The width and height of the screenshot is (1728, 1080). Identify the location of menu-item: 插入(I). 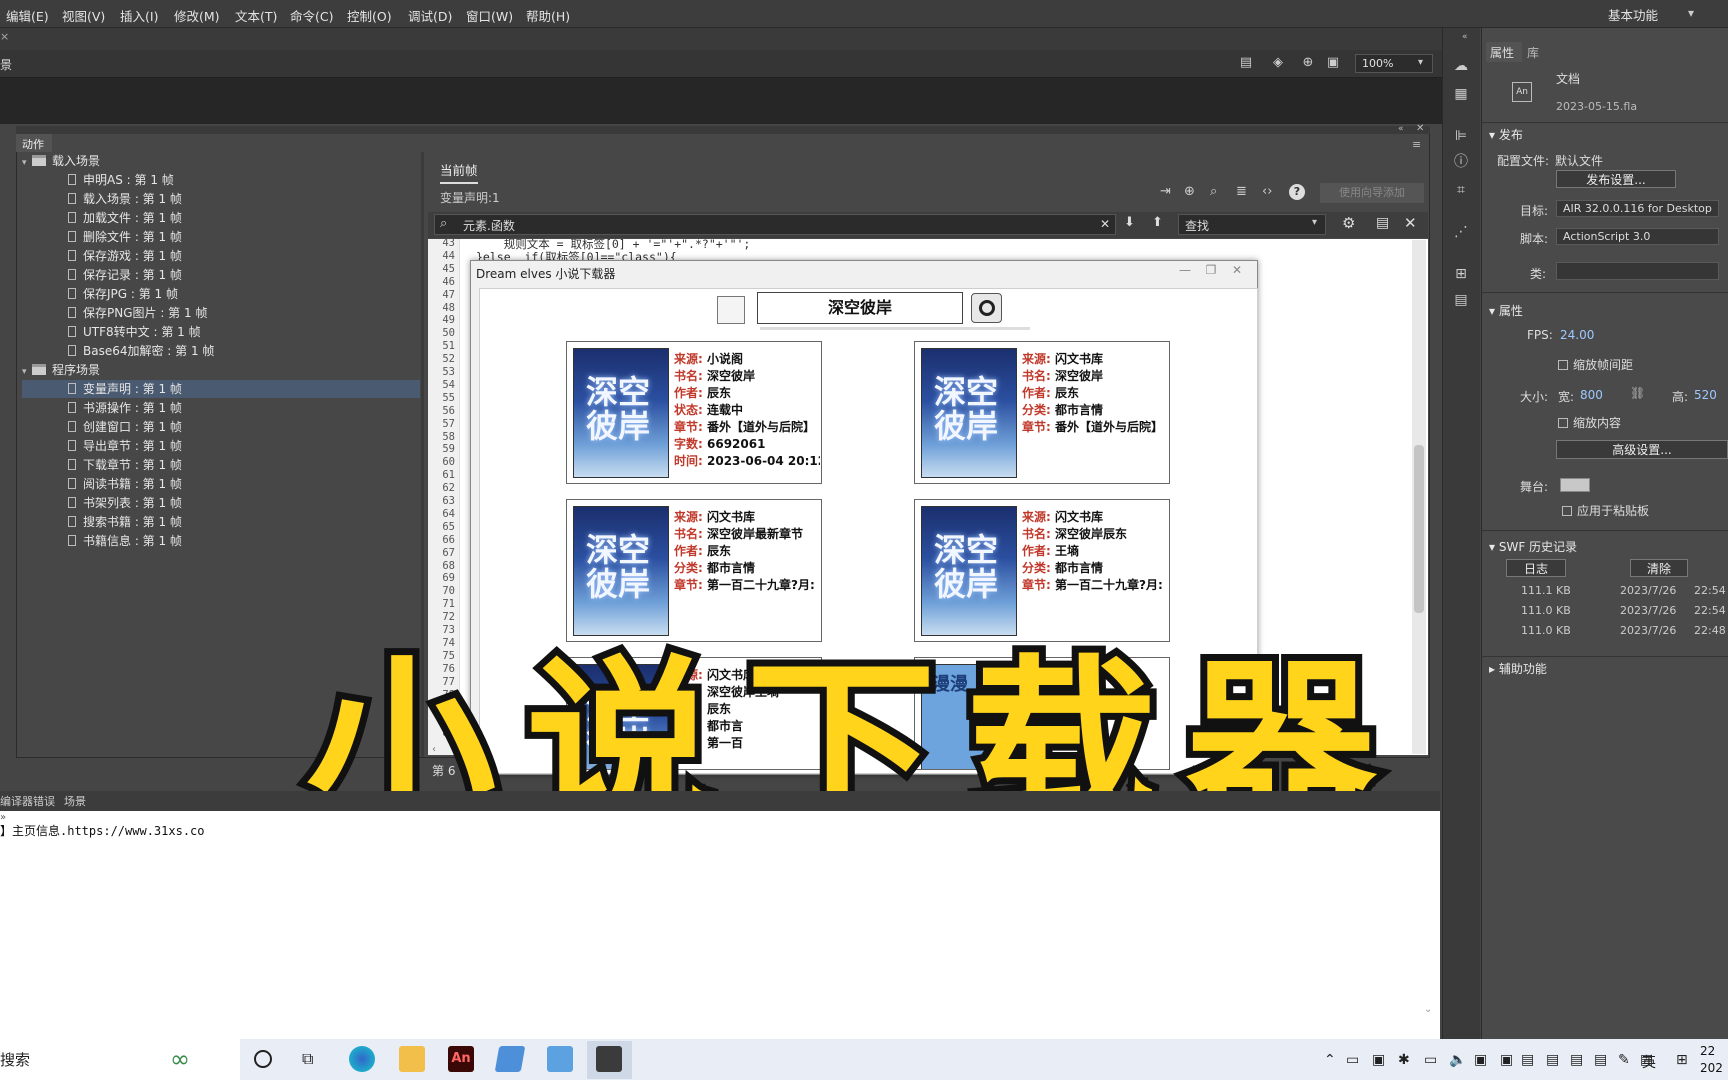
(139, 15).